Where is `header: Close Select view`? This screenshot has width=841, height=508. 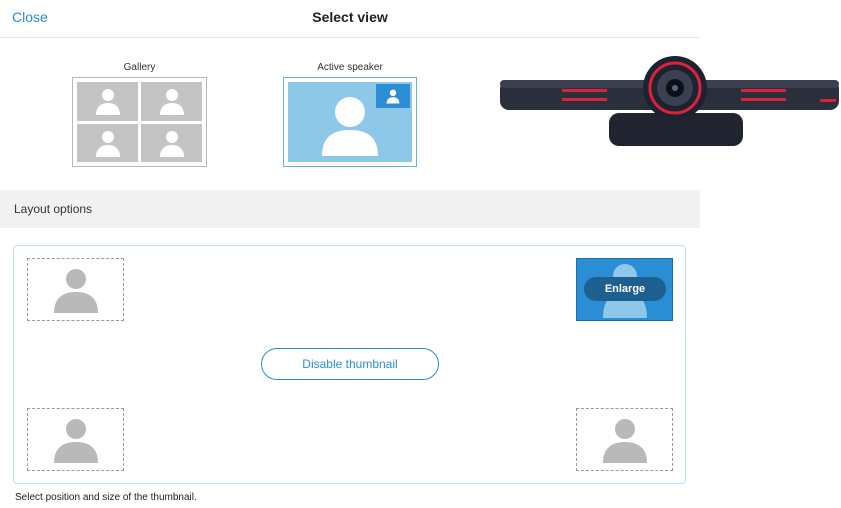
header: Close Select view is located at coordinates (350, 19).